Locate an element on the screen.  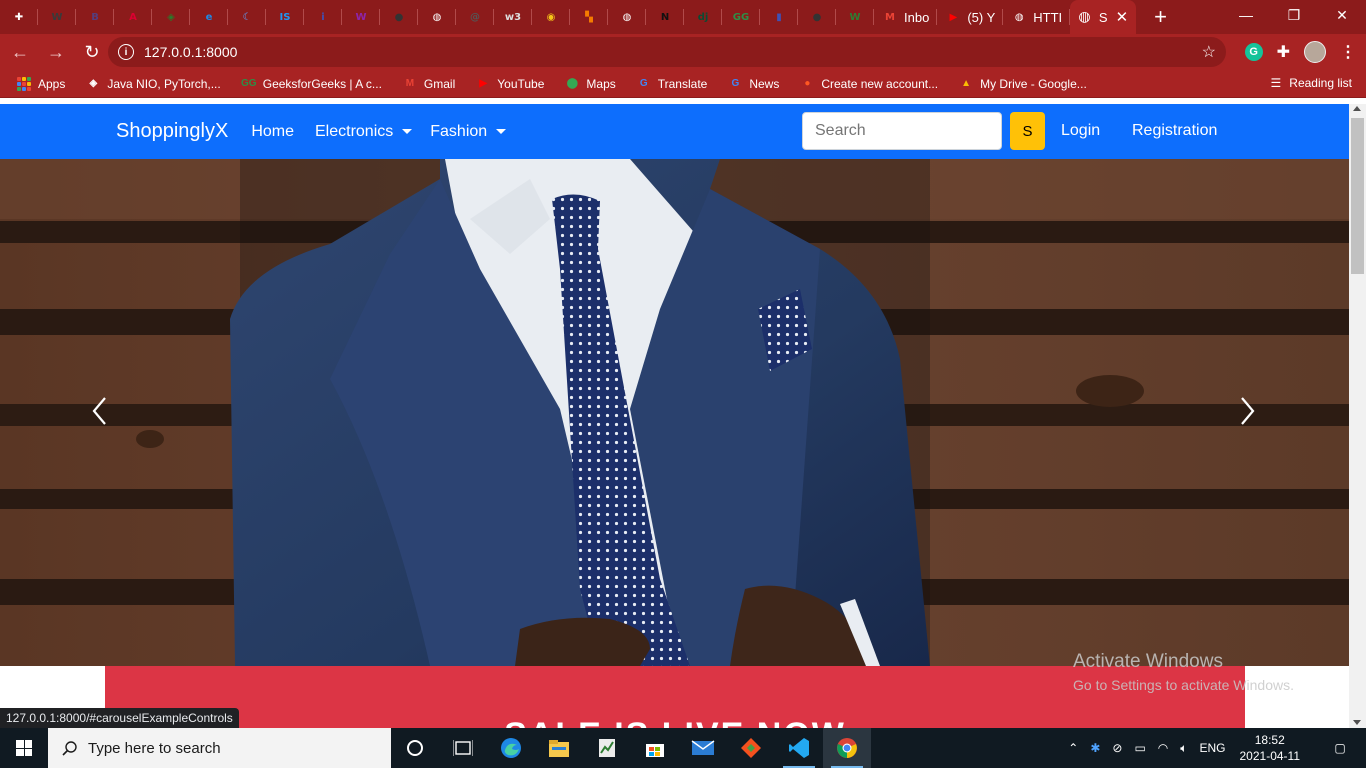
browser-tab: ◍ HTTI is located at coordinates (1037, 17).